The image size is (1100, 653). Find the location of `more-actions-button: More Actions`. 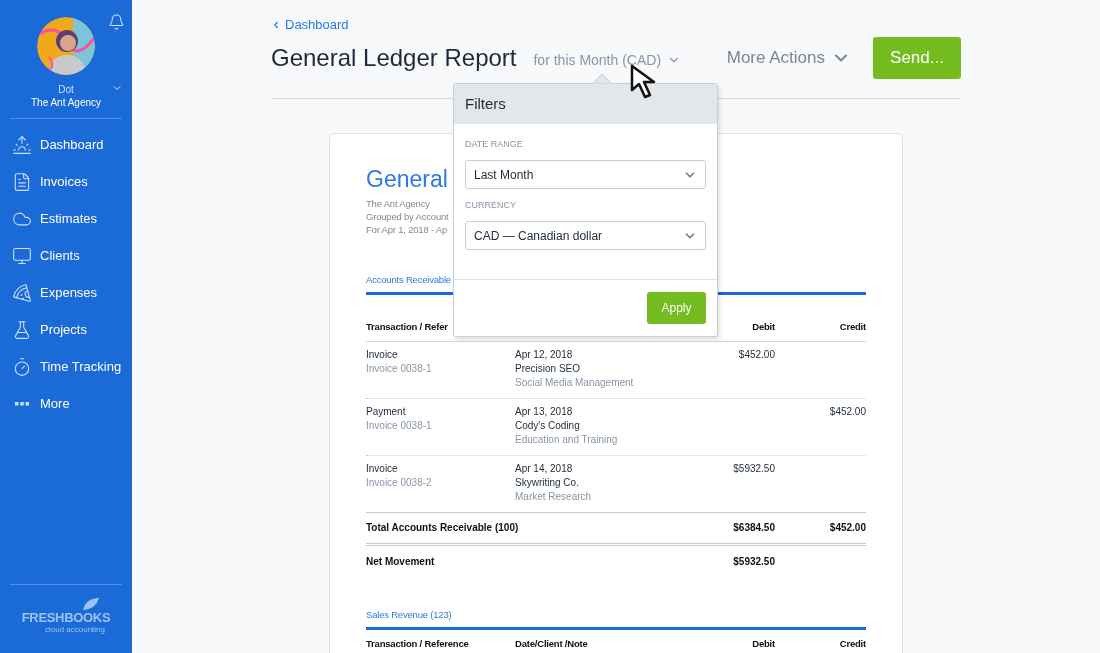

more-actions-button: More Actions is located at coordinates (788, 58).